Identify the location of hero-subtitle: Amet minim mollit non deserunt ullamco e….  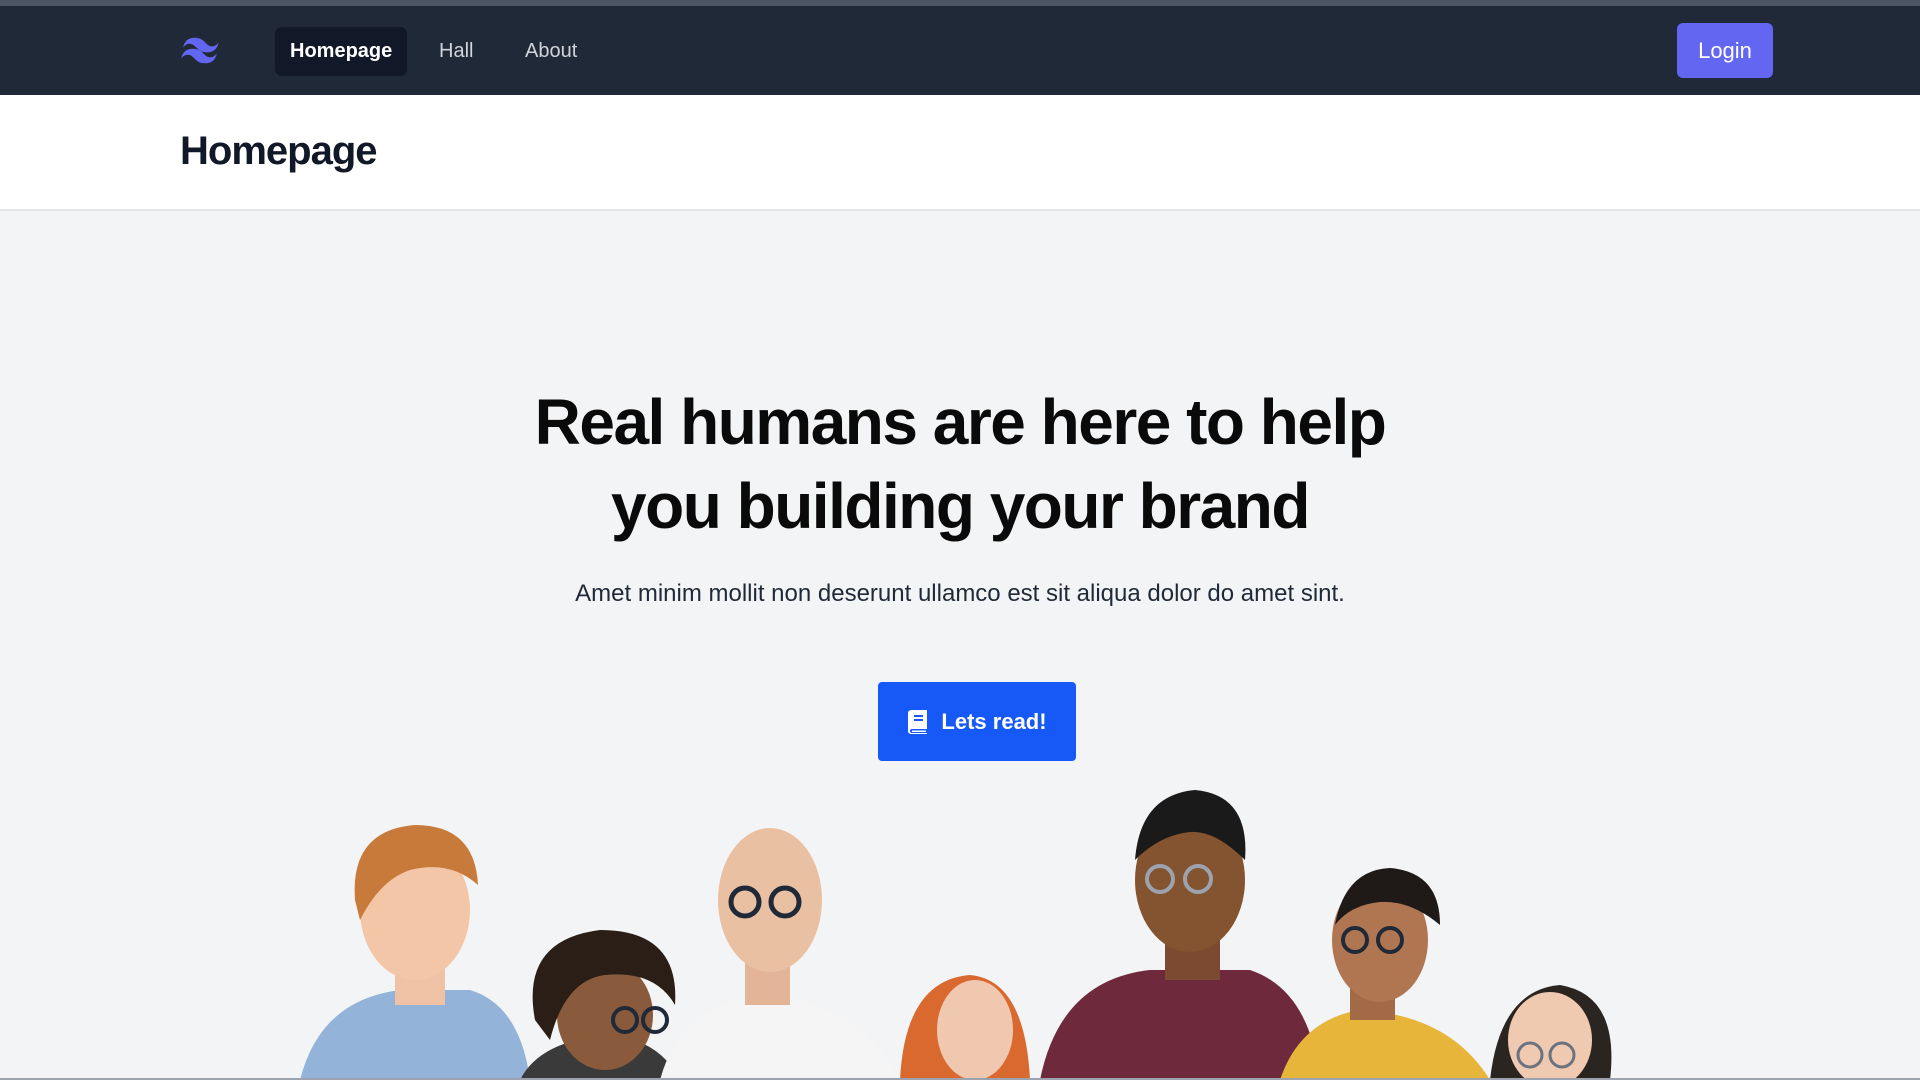
(960, 593).